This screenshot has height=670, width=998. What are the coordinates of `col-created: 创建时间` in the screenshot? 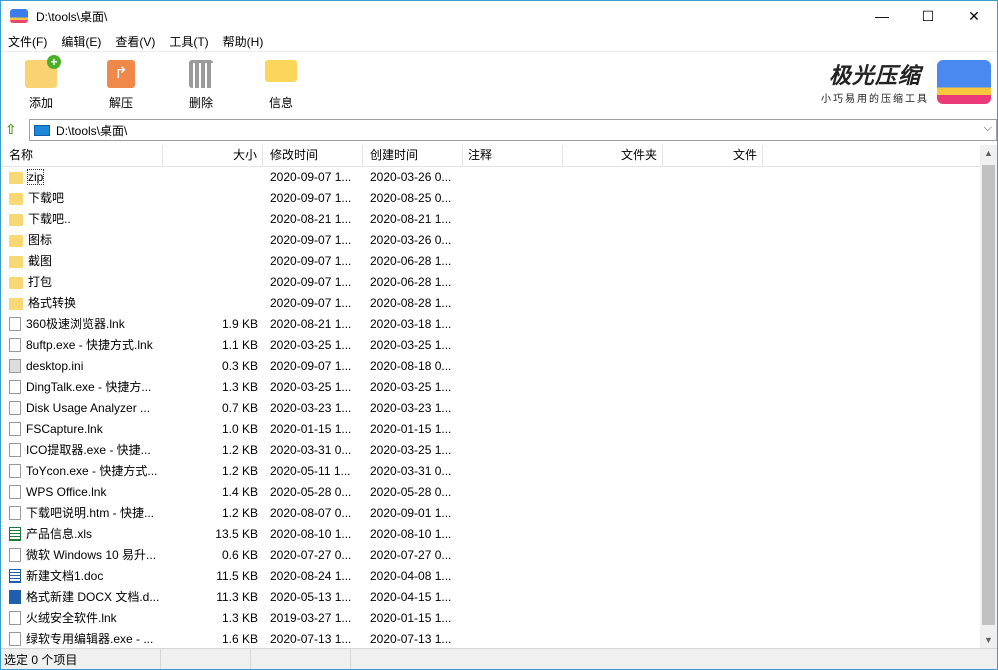 It's located at (413, 155).